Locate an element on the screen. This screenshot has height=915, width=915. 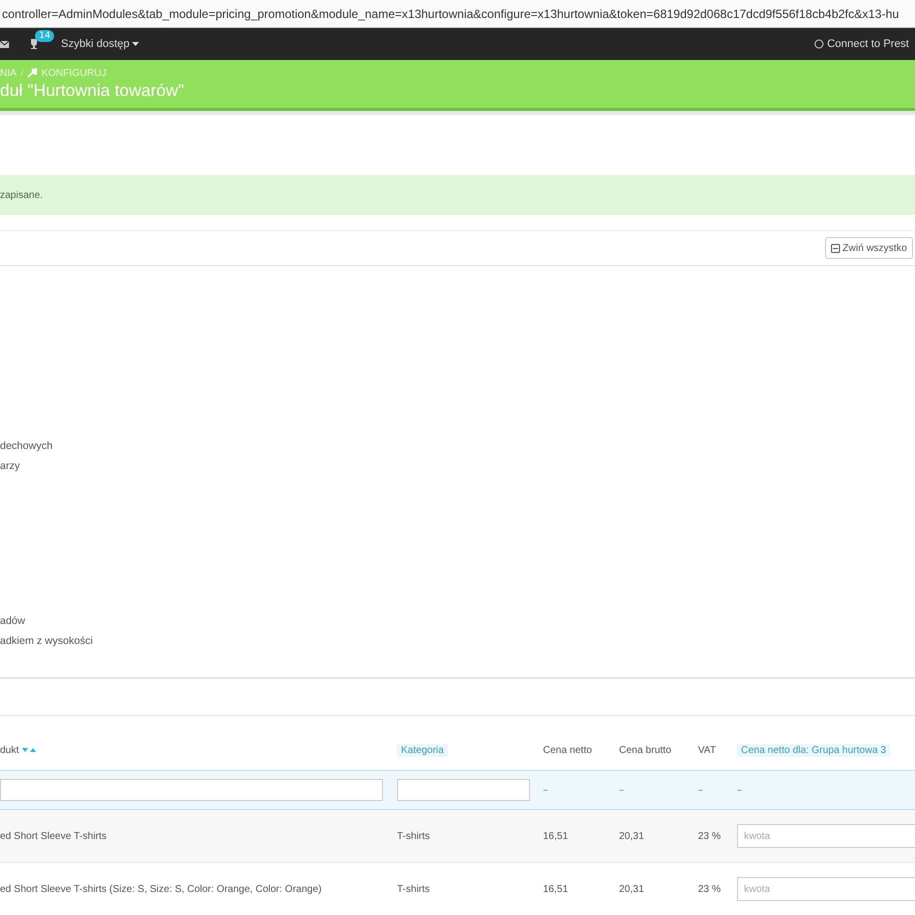
product-name: ed Short Sleeve T-shirts (Size: S, Size: S, Color: Orange, Color: Orange) is located at coordinates (161, 889).